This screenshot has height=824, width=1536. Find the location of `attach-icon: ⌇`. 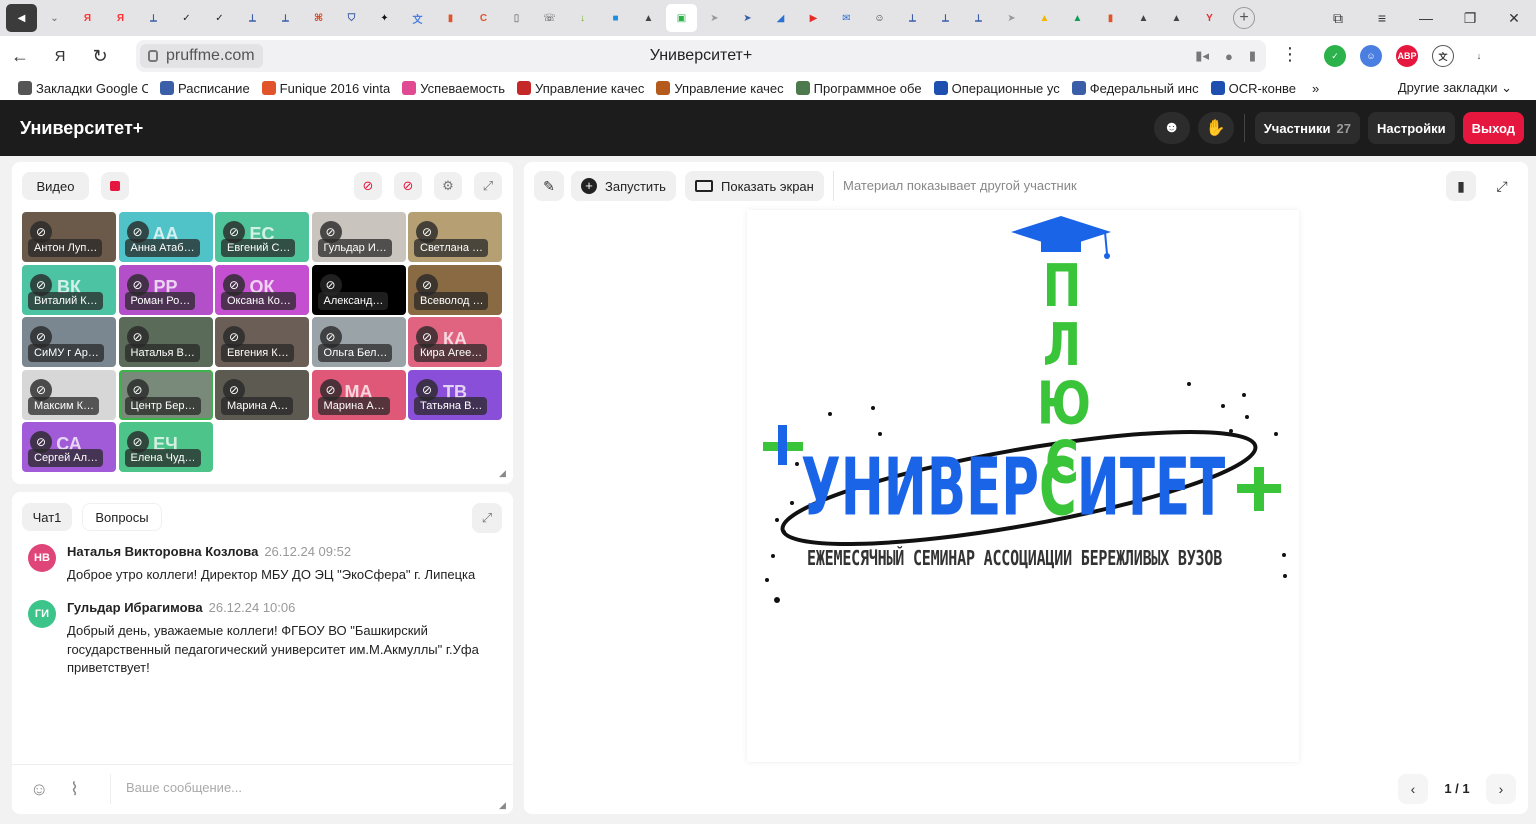

attach-icon: ⌇ is located at coordinates (74, 789).